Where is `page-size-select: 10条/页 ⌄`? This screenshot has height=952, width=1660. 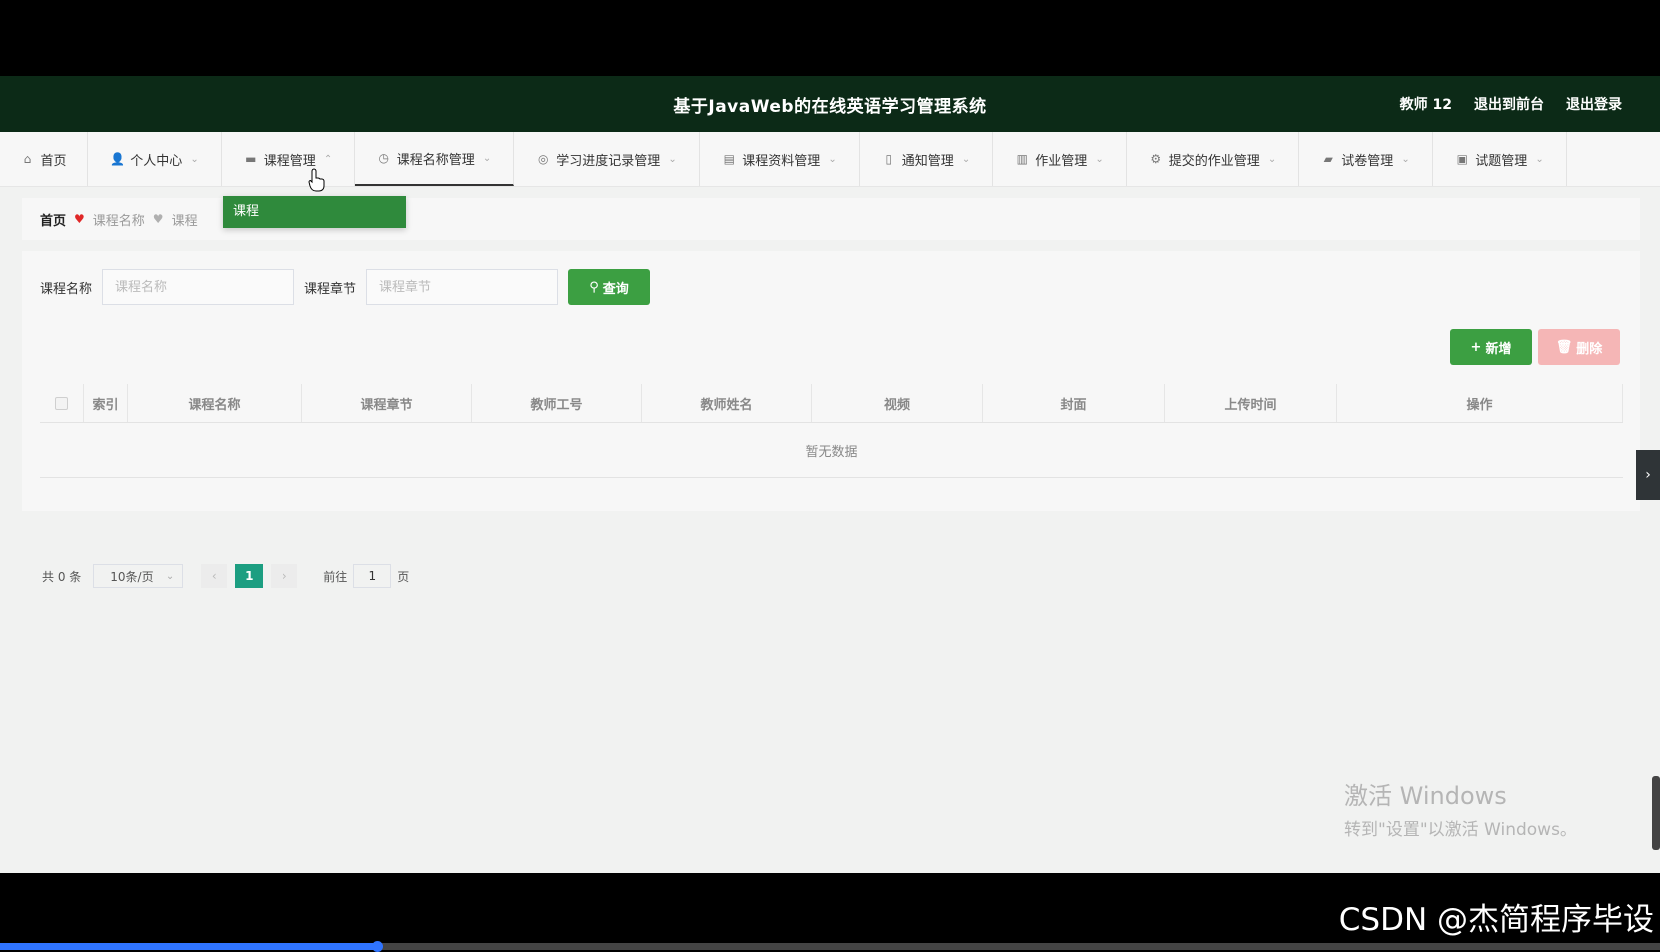 page-size-select: 10条/页 ⌄ is located at coordinates (138, 576).